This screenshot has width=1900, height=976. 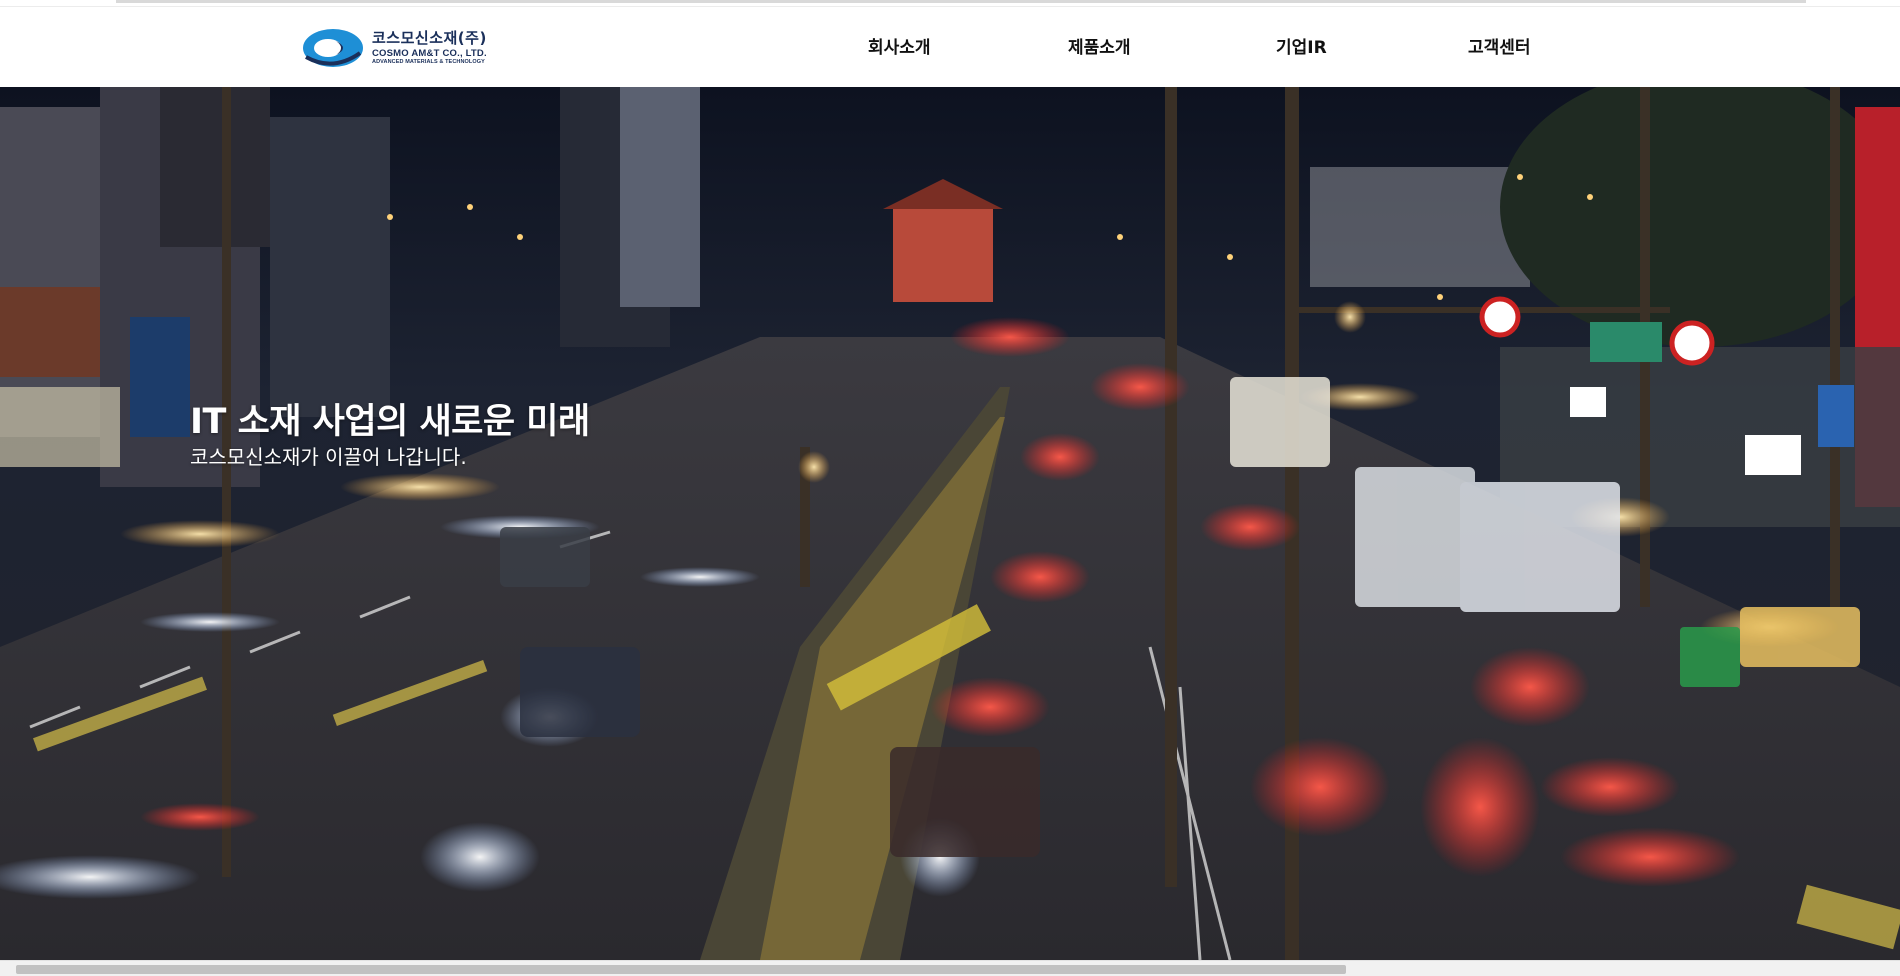 I want to click on top-strip-bar, so click(x=961, y=1).